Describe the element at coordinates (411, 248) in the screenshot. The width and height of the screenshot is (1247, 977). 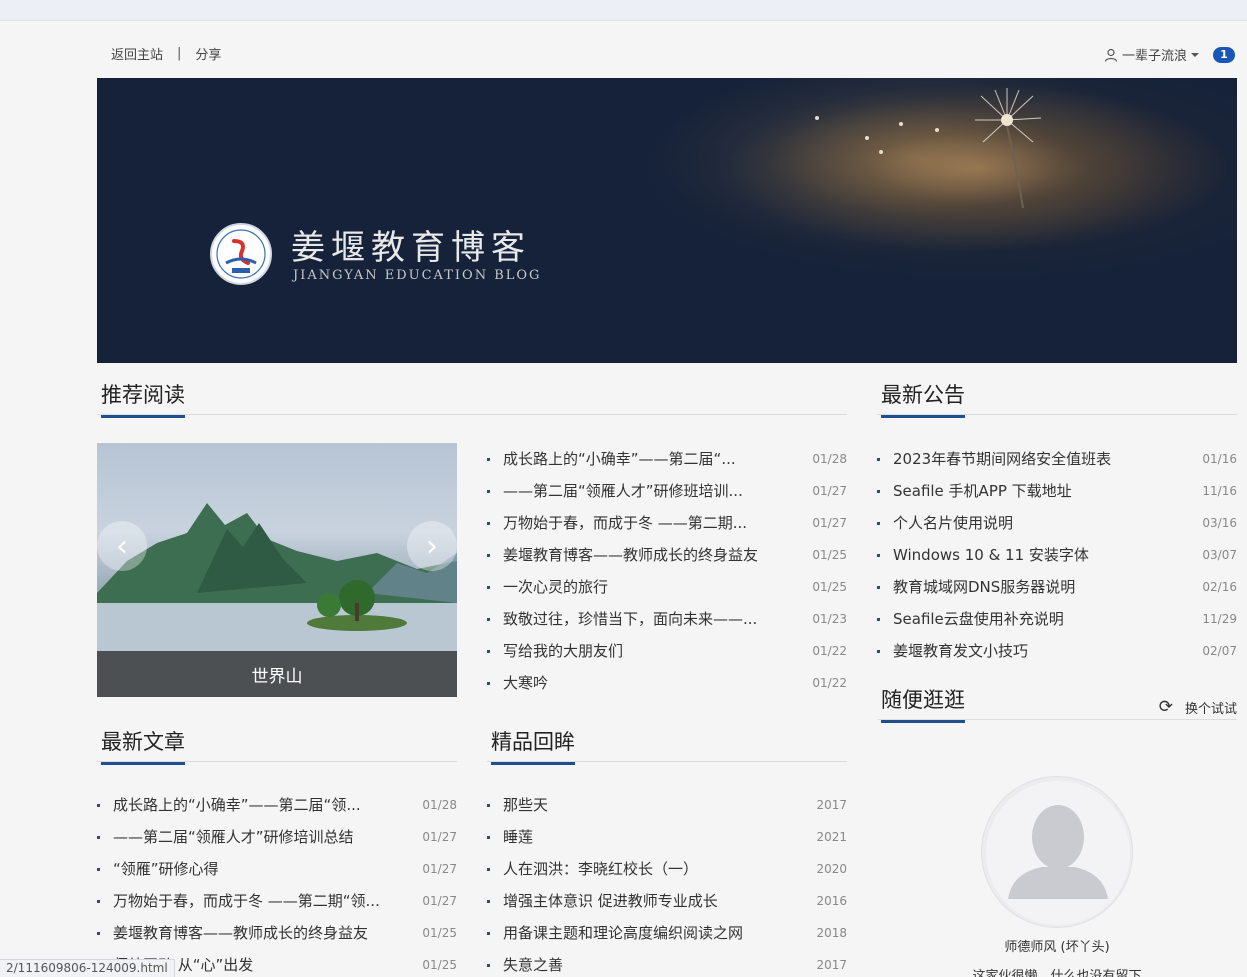
I see `banner-title: 姜堰教育博客` at that location.